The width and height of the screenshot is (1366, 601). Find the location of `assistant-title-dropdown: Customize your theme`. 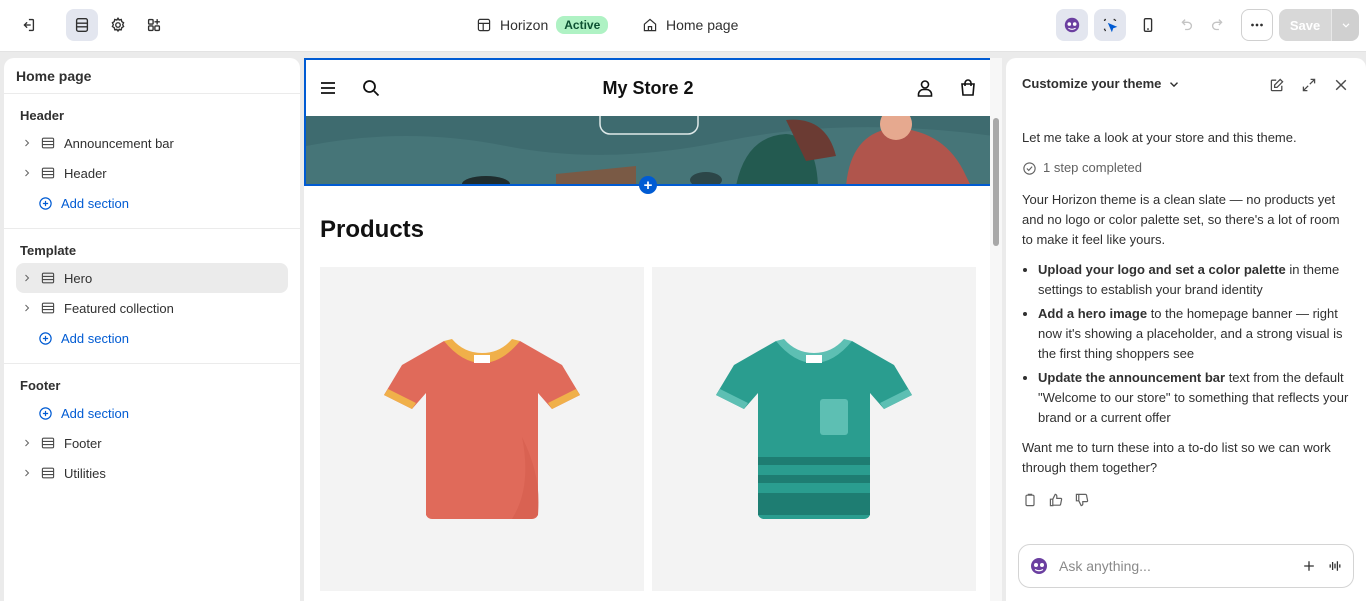

assistant-title-dropdown: Customize your theme is located at coordinates (1101, 83).